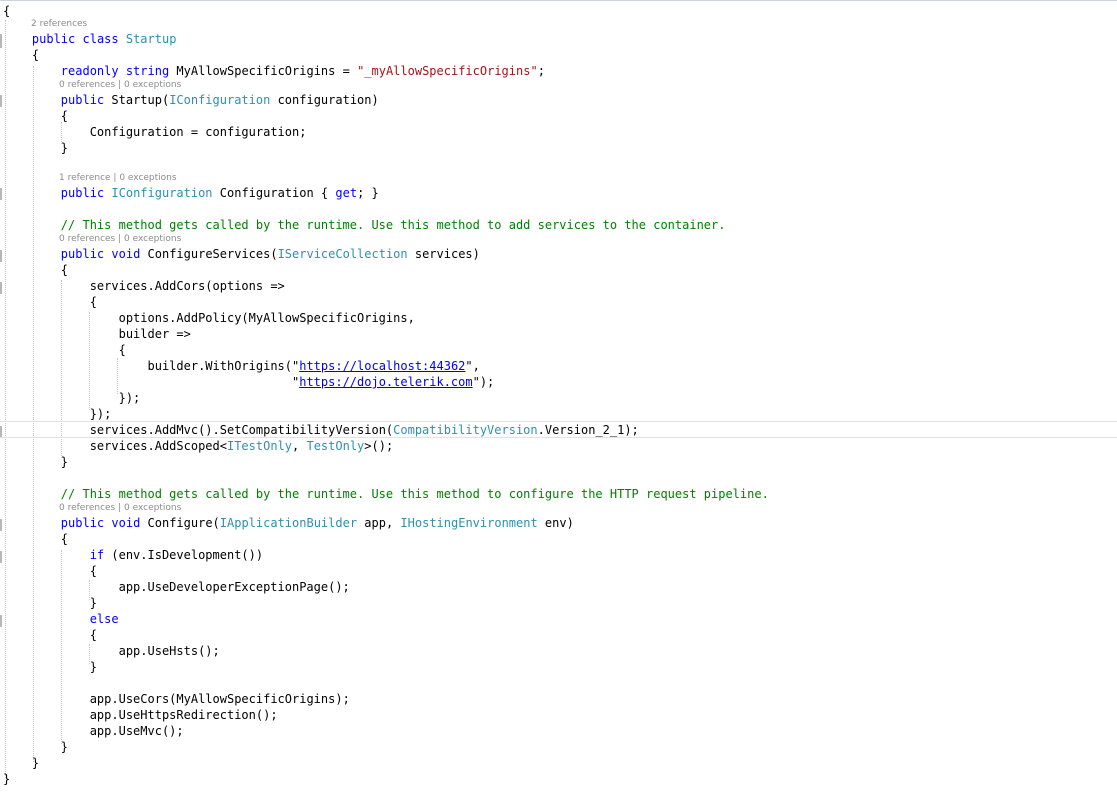  I want to click on code-line: "https://dojo.telerik.com");, so click(393, 382).